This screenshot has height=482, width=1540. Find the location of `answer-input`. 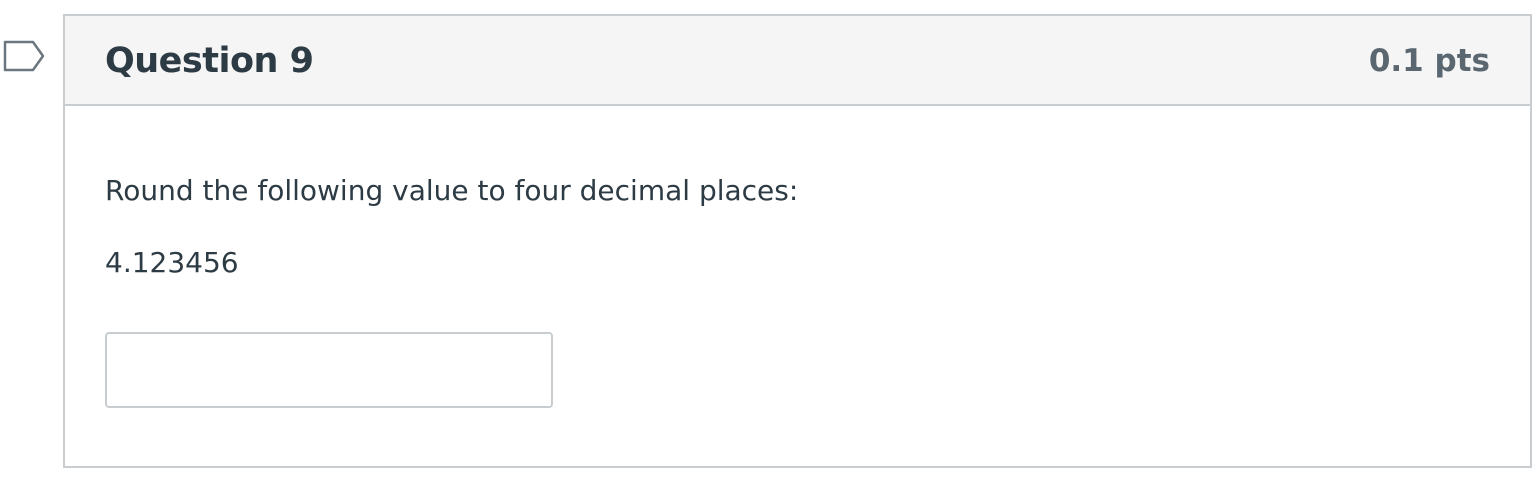

answer-input is located at coordinates (329, 370).